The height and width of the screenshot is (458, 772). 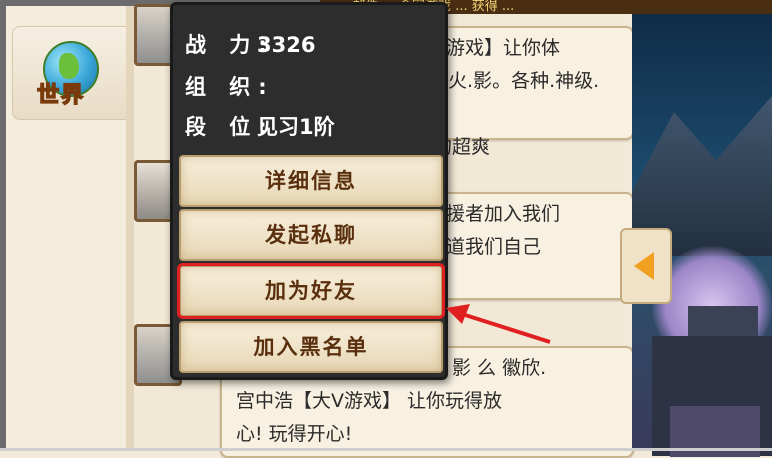 I want to click on info-power-value: 3326, so click(x=286, y=45).